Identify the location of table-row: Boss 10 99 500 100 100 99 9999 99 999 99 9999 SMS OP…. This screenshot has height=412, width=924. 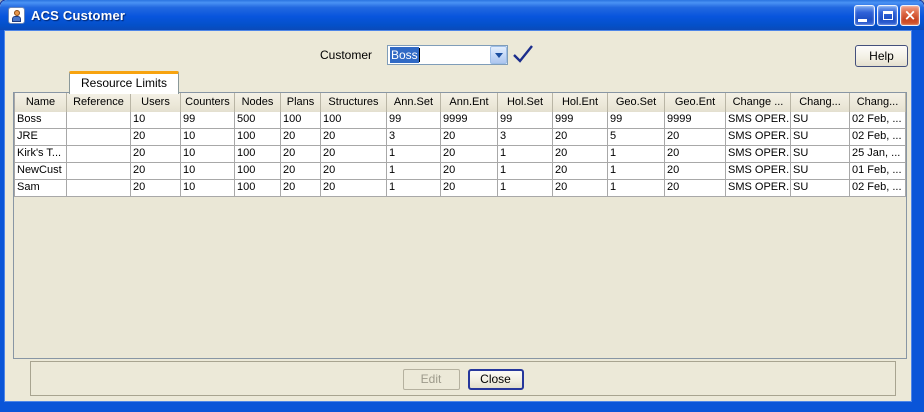
(460, 120).